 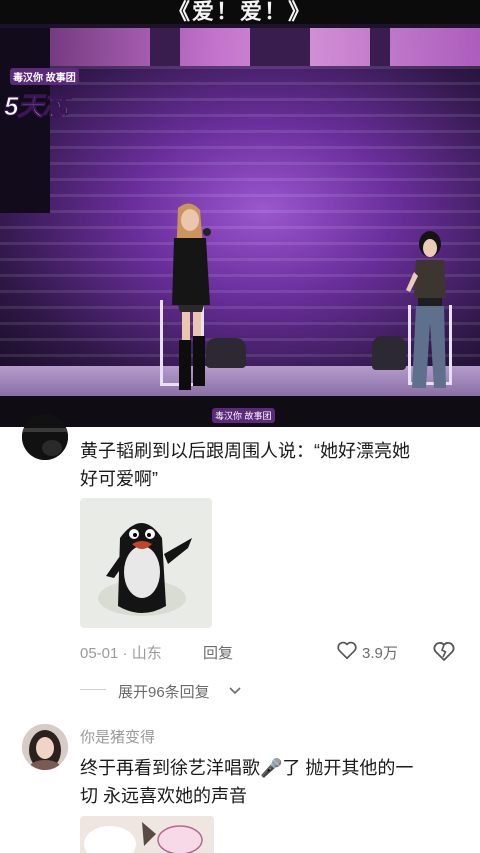 I want to click on comment-text: 切 永远喜欢她的声音, so click(x=164, y=796).